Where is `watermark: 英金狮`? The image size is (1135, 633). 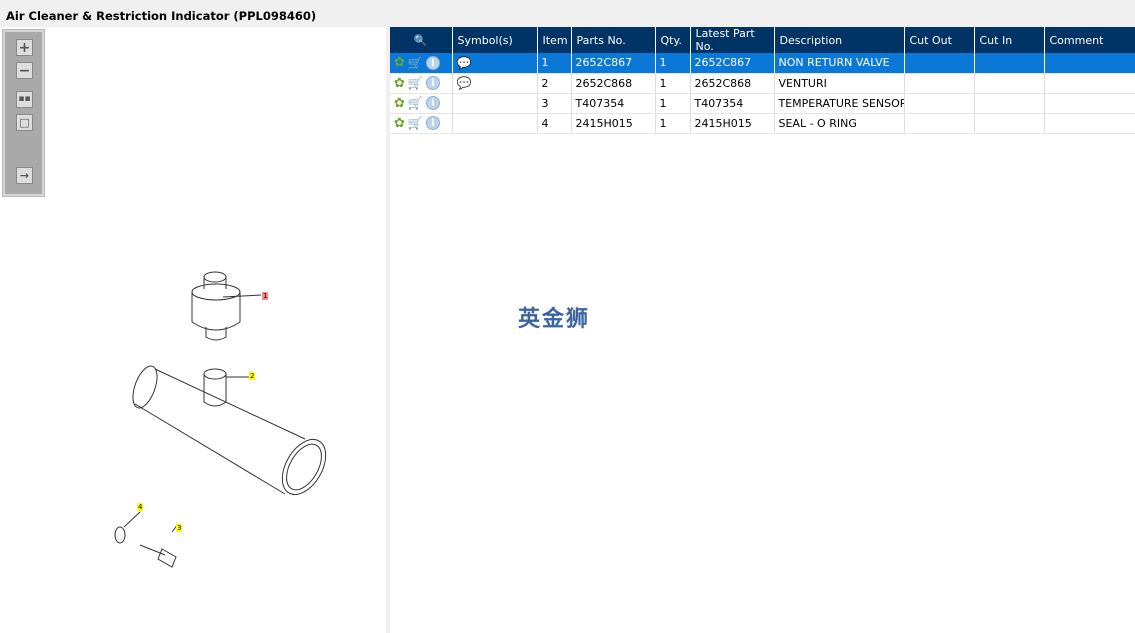 watermark: 英金狮 is located at coordinates (554, 319).